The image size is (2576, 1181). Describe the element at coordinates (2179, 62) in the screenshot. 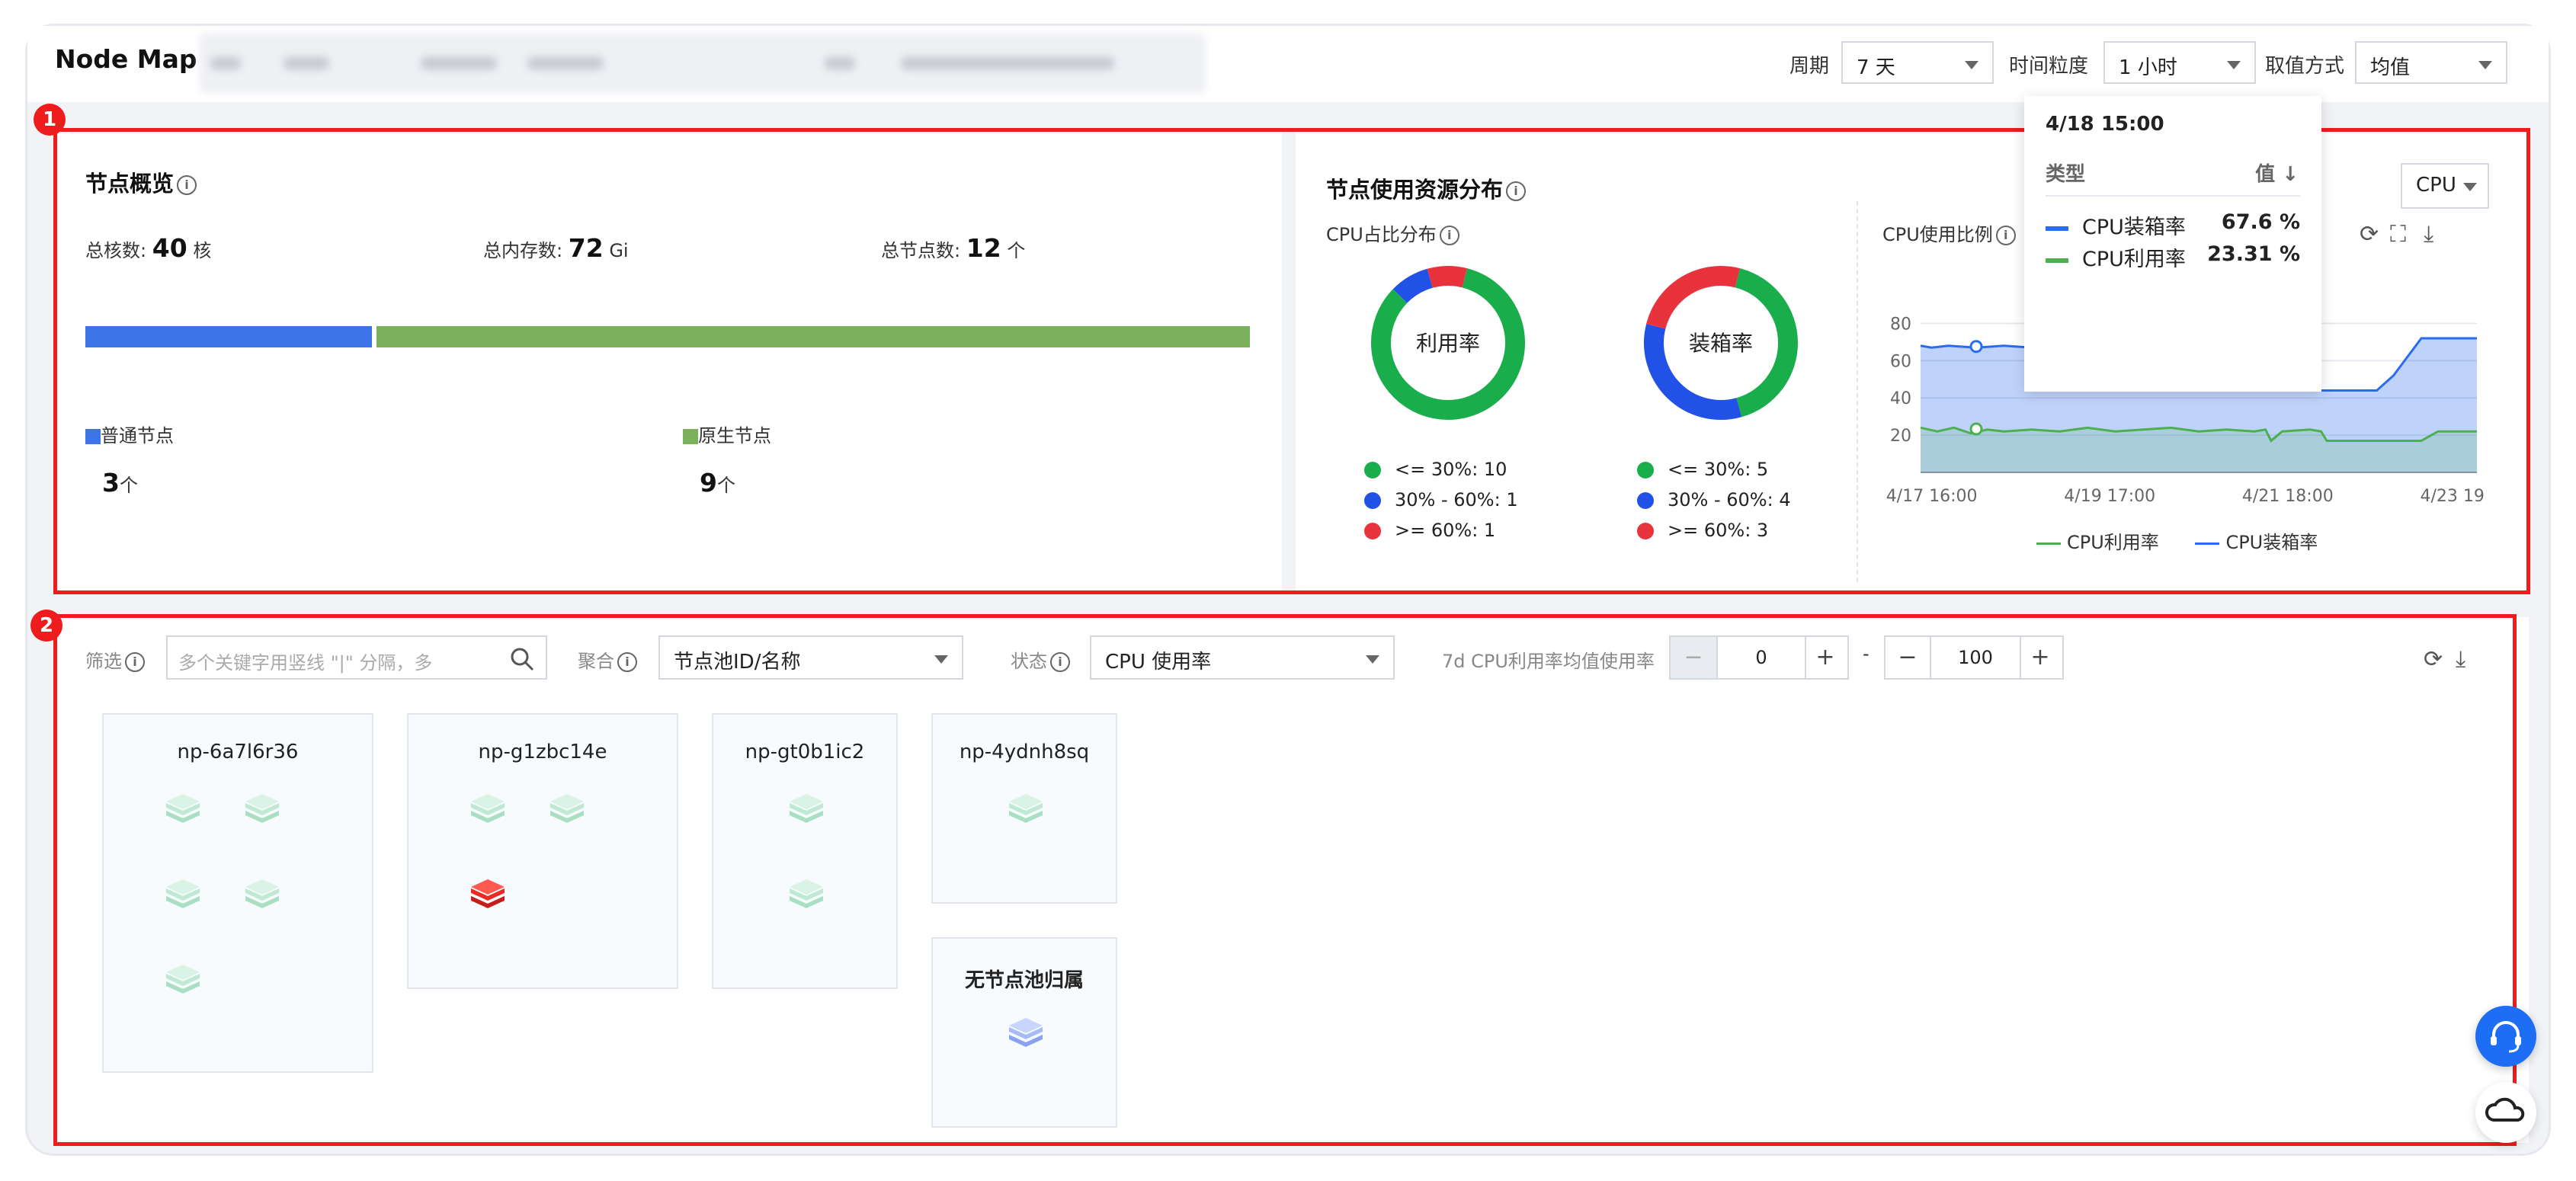

I see `granularity-select: 1 小时` at that location.